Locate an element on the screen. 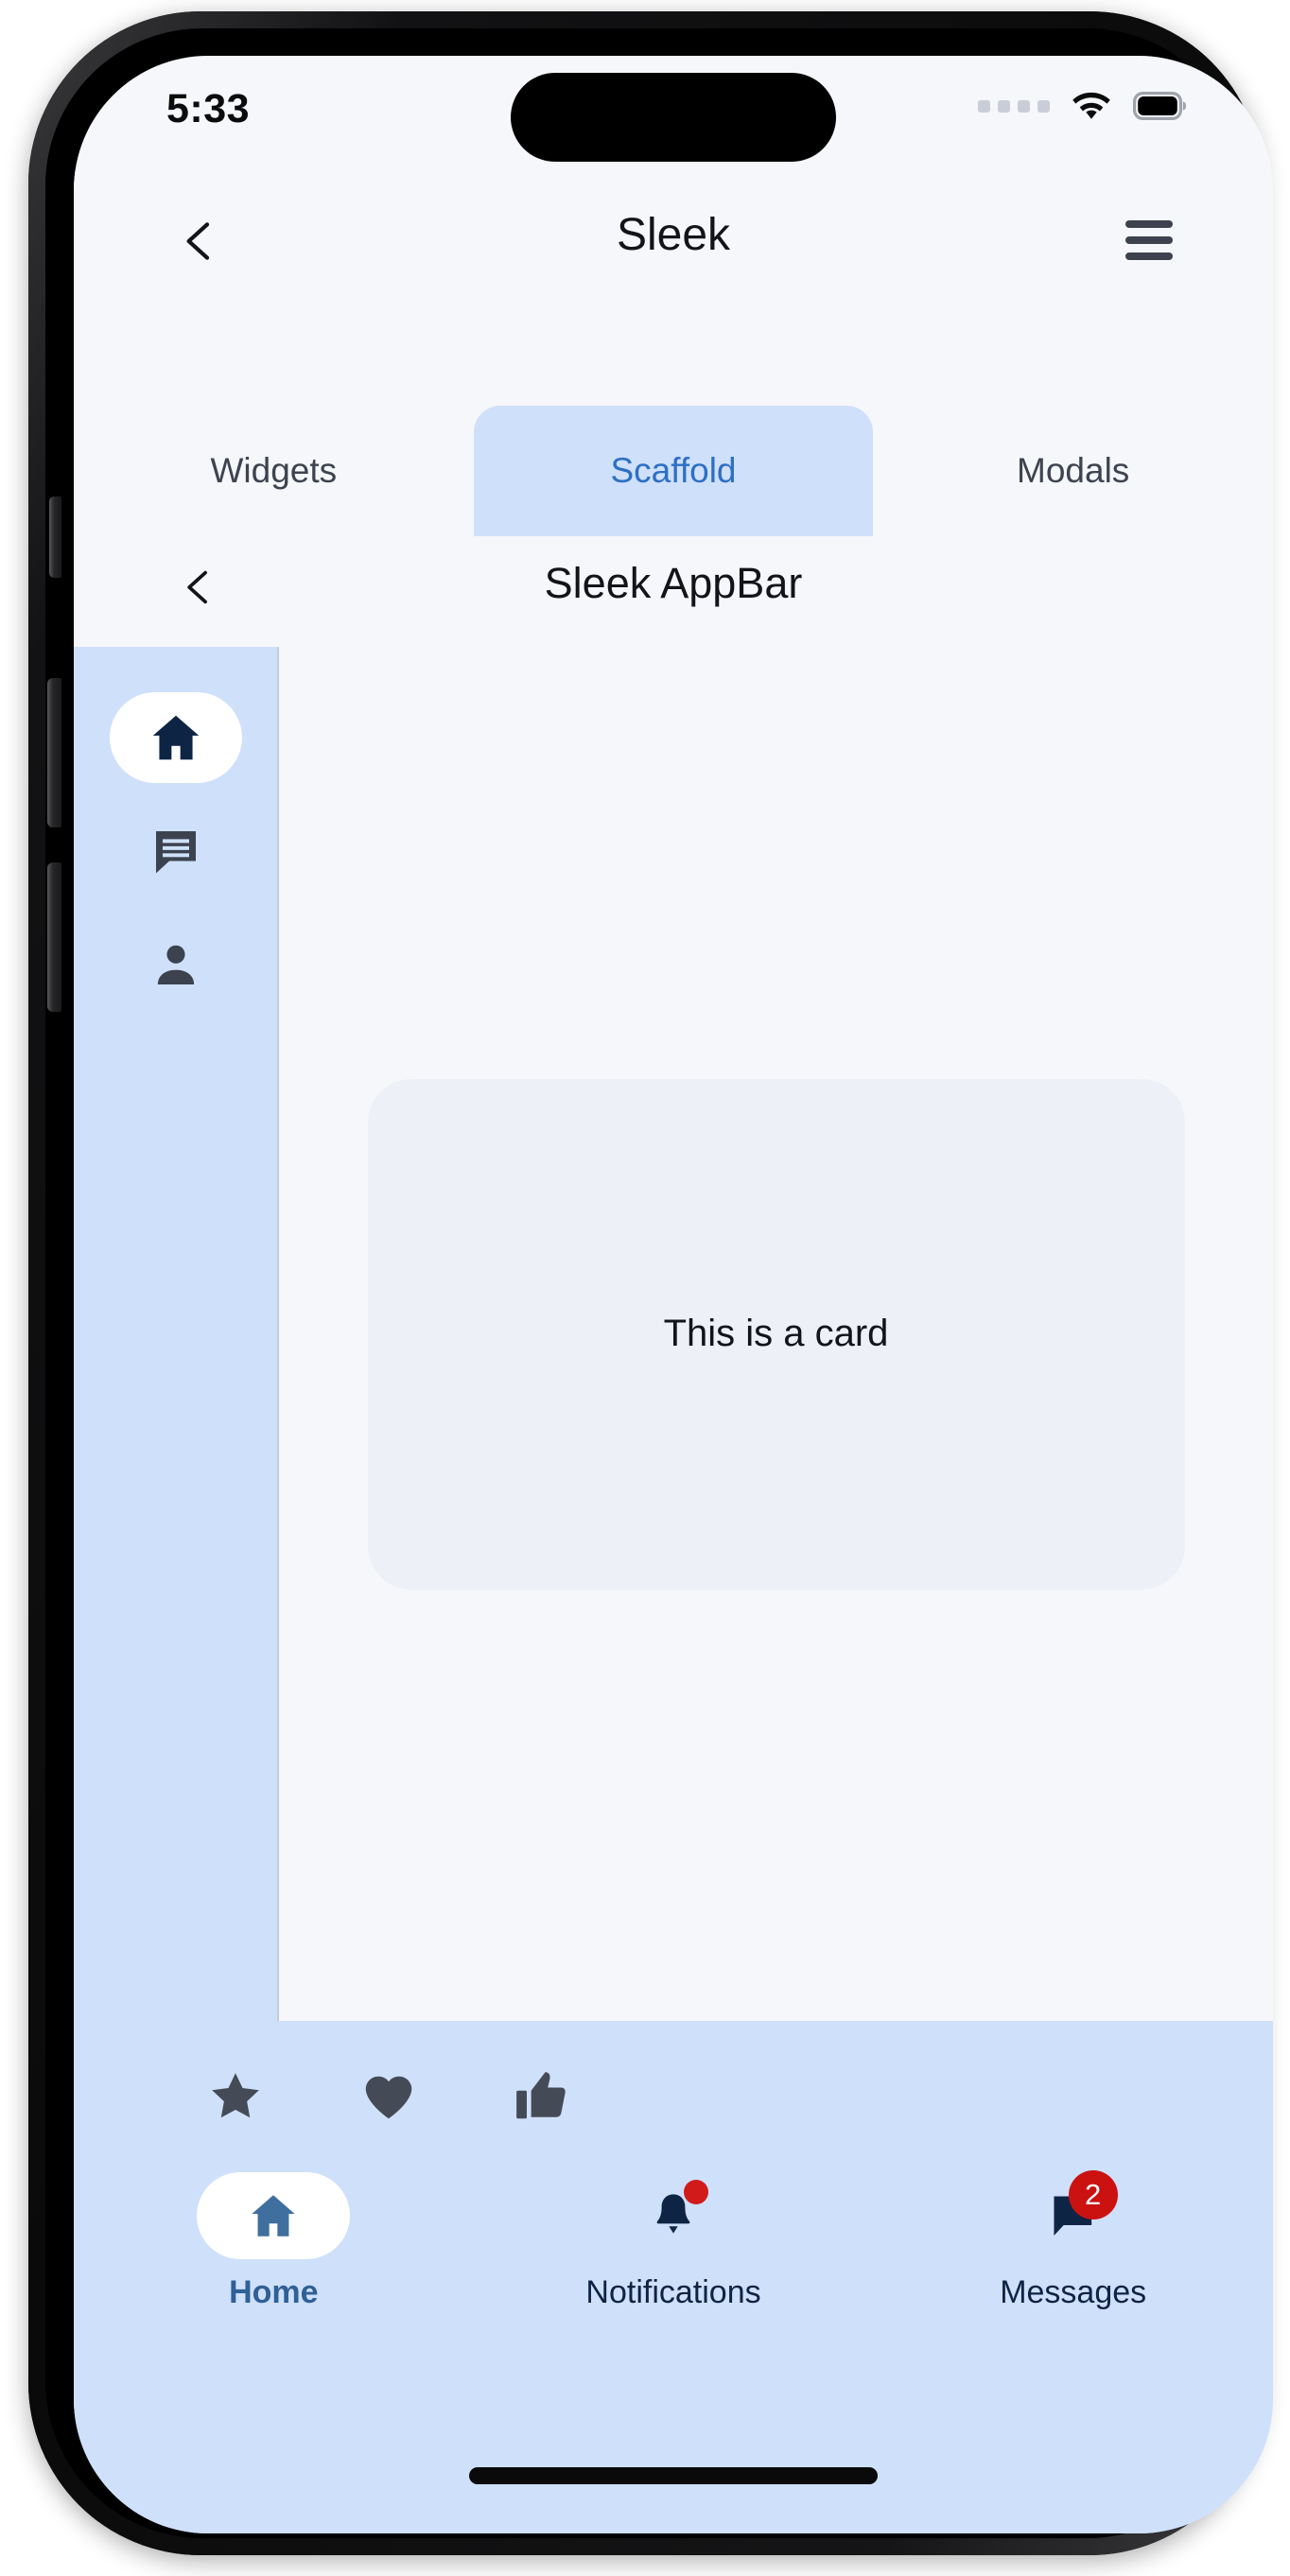 Image resolution: width=1290 pixels, height=2576 pixels. bottom-nav-item-messages: 2 Messages is located at coordinates (1073, 2265).